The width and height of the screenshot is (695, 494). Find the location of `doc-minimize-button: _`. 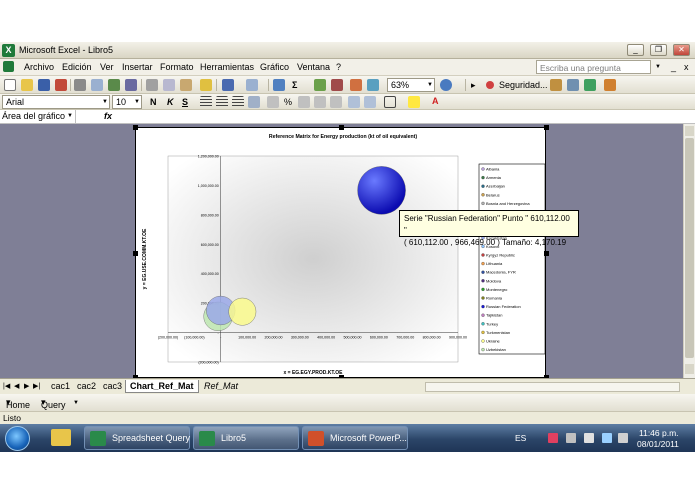

doc-minimize-button: _ is located at coordinates (673, 67).